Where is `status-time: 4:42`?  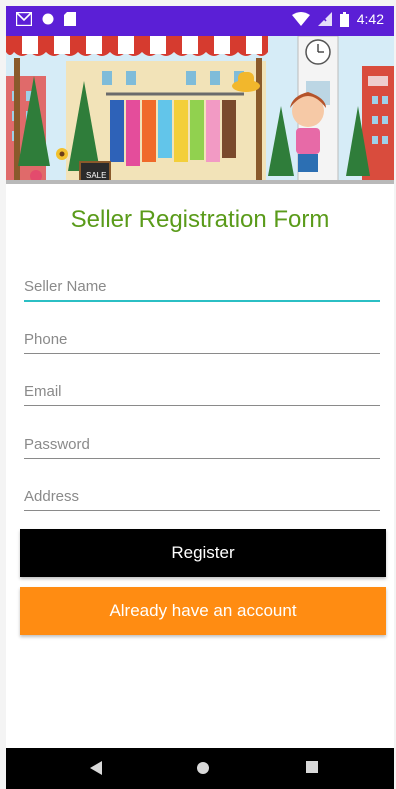
status-time: 4:42 is located at coordinates (370, 19).